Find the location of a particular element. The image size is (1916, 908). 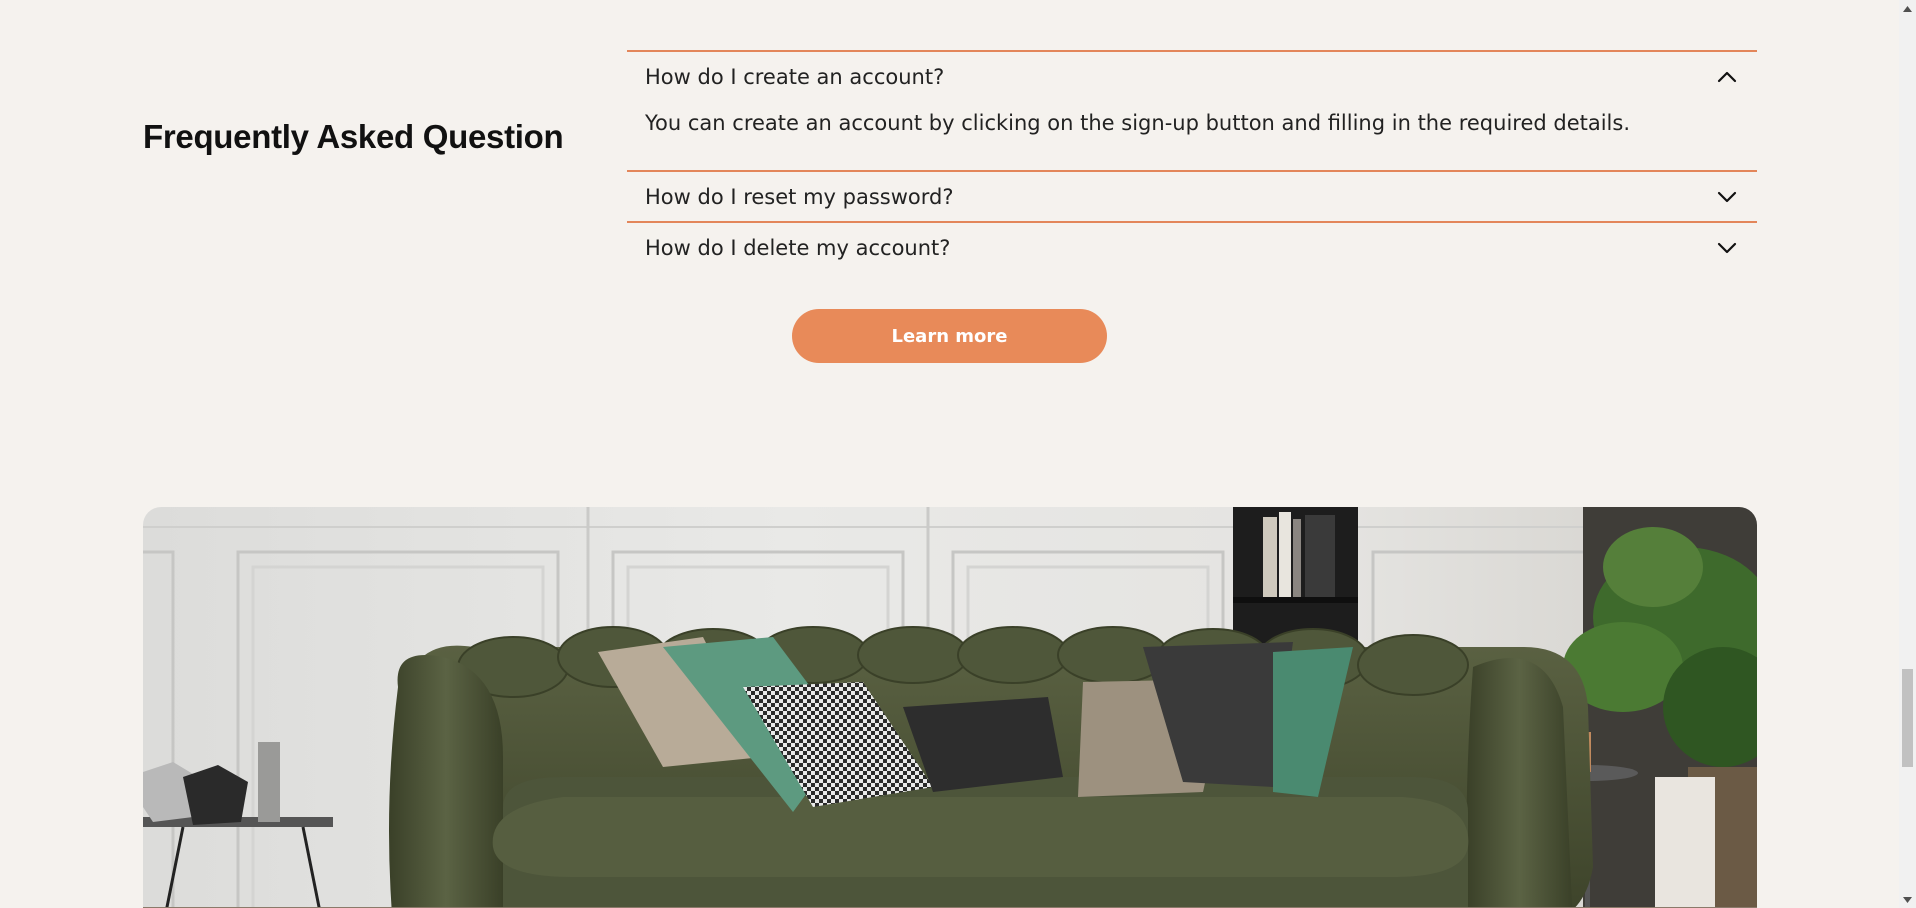

faq-item: How do I reset my password? is located at coordinates (1192, 195).